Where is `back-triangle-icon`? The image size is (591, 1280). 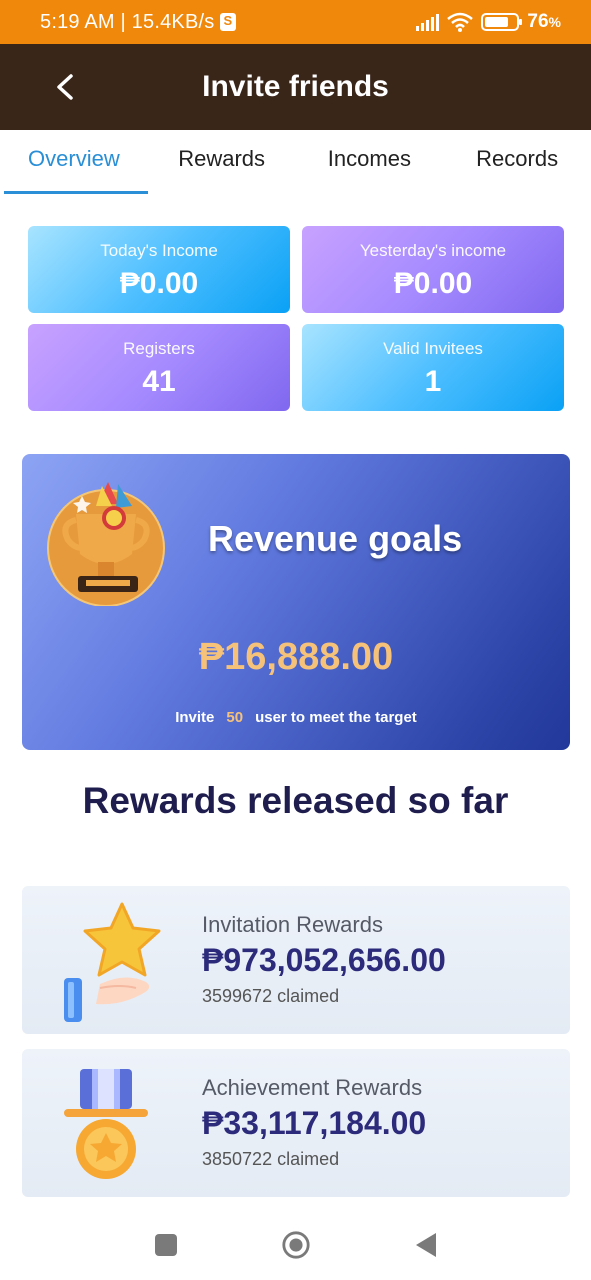
back-triangle-icon is located at coordinates (425, 1245).